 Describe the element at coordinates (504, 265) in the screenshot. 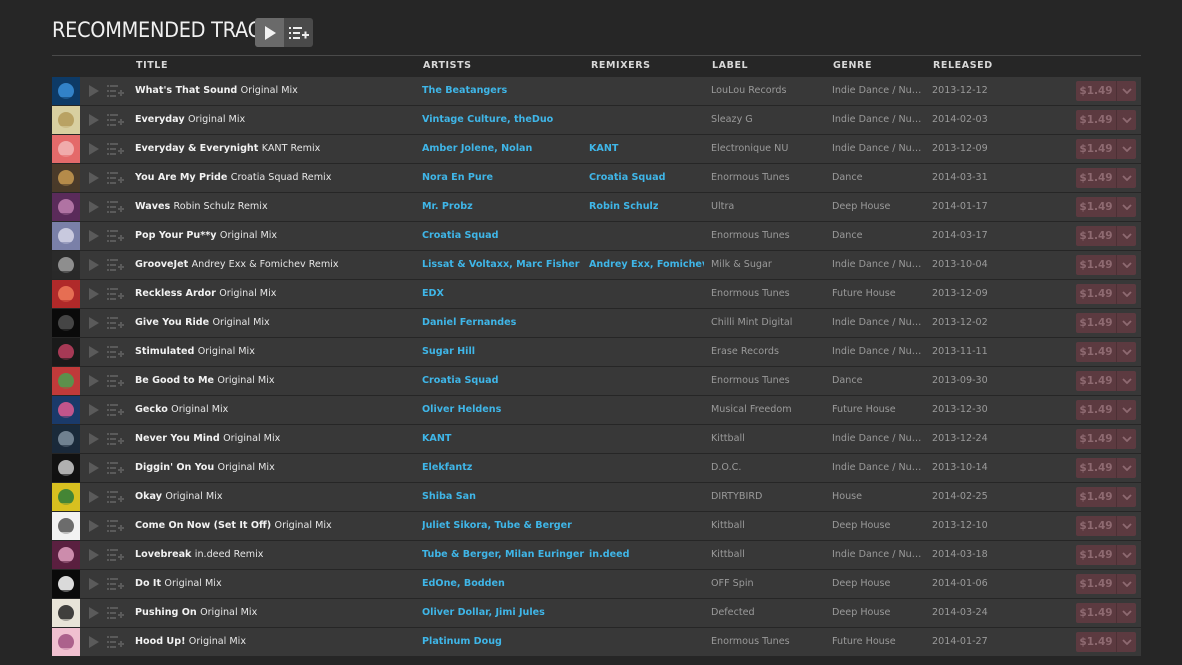

I see `track-artists: Lissat & Voltaxx, Marc Fisher` at that location.